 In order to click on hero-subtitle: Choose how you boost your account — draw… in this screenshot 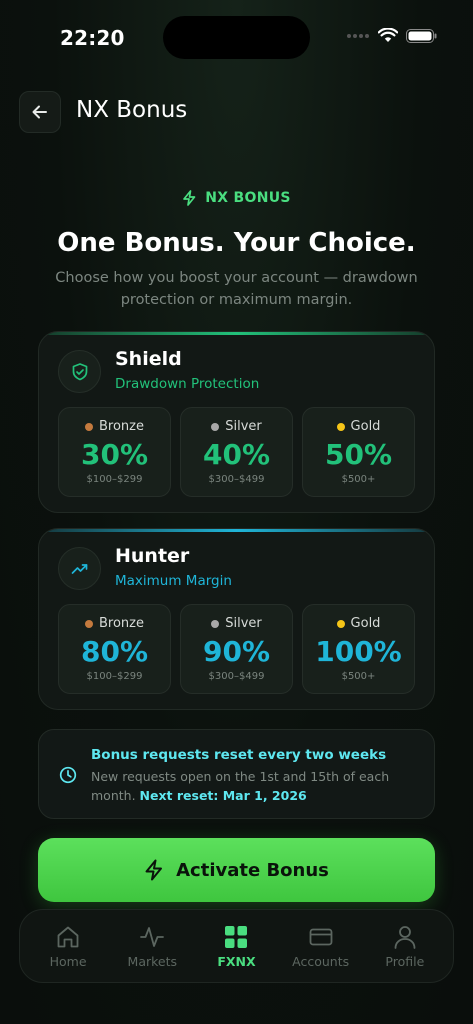, I will do `click(236, 289)`.